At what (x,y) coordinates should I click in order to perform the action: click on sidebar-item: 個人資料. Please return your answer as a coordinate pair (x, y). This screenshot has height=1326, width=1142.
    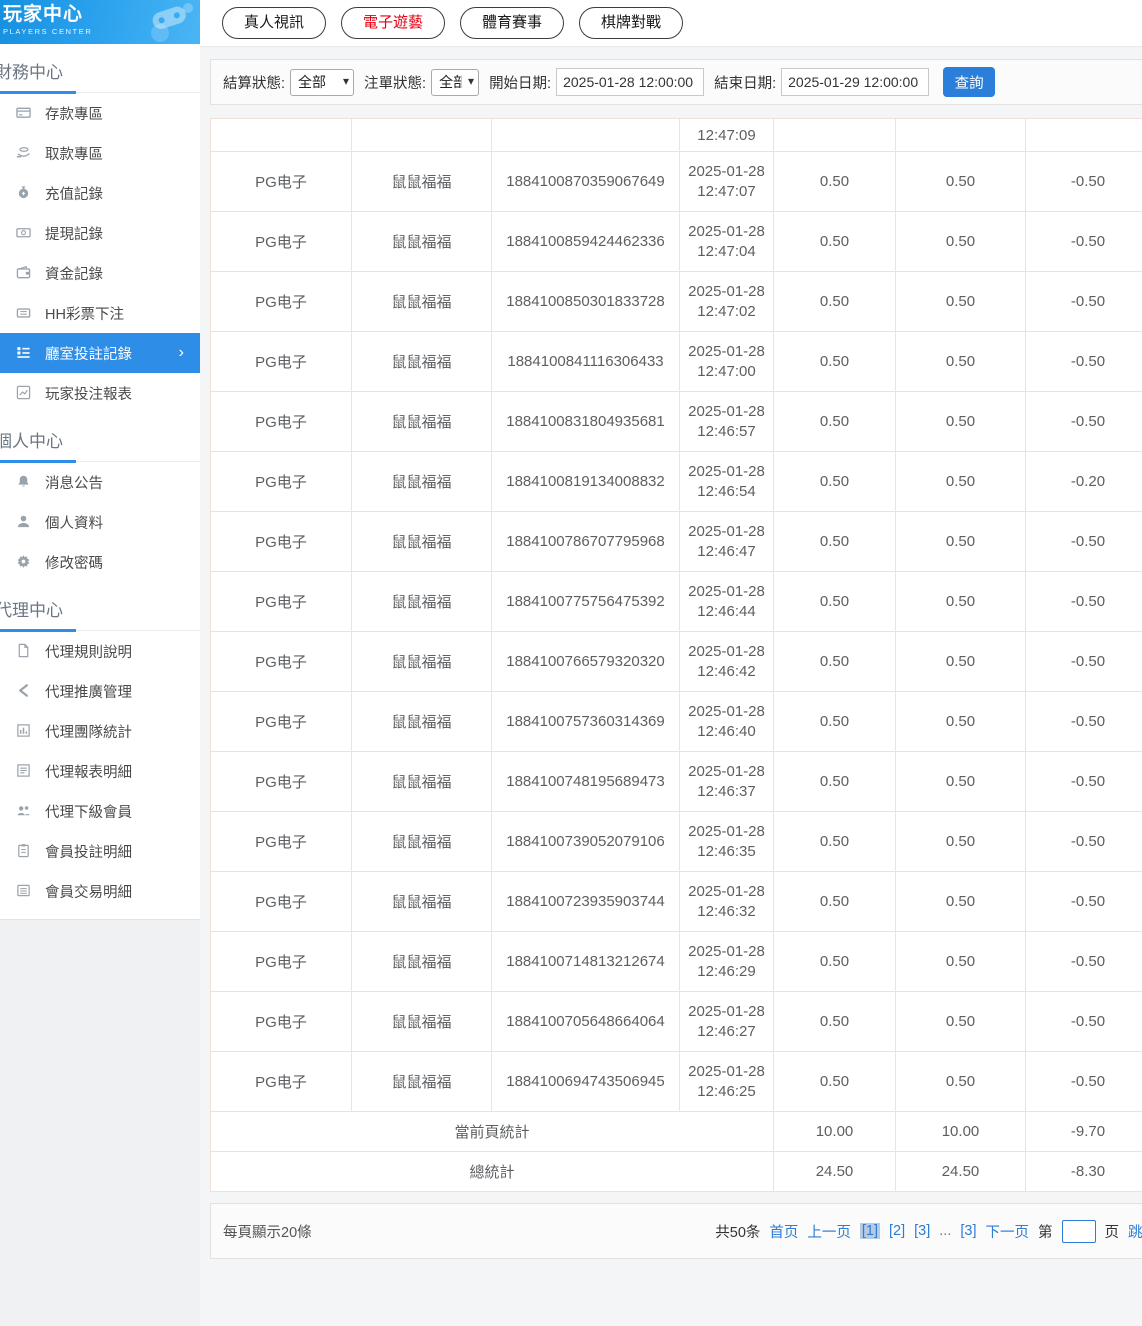
    Looking at the image, I should click on (100, 522).